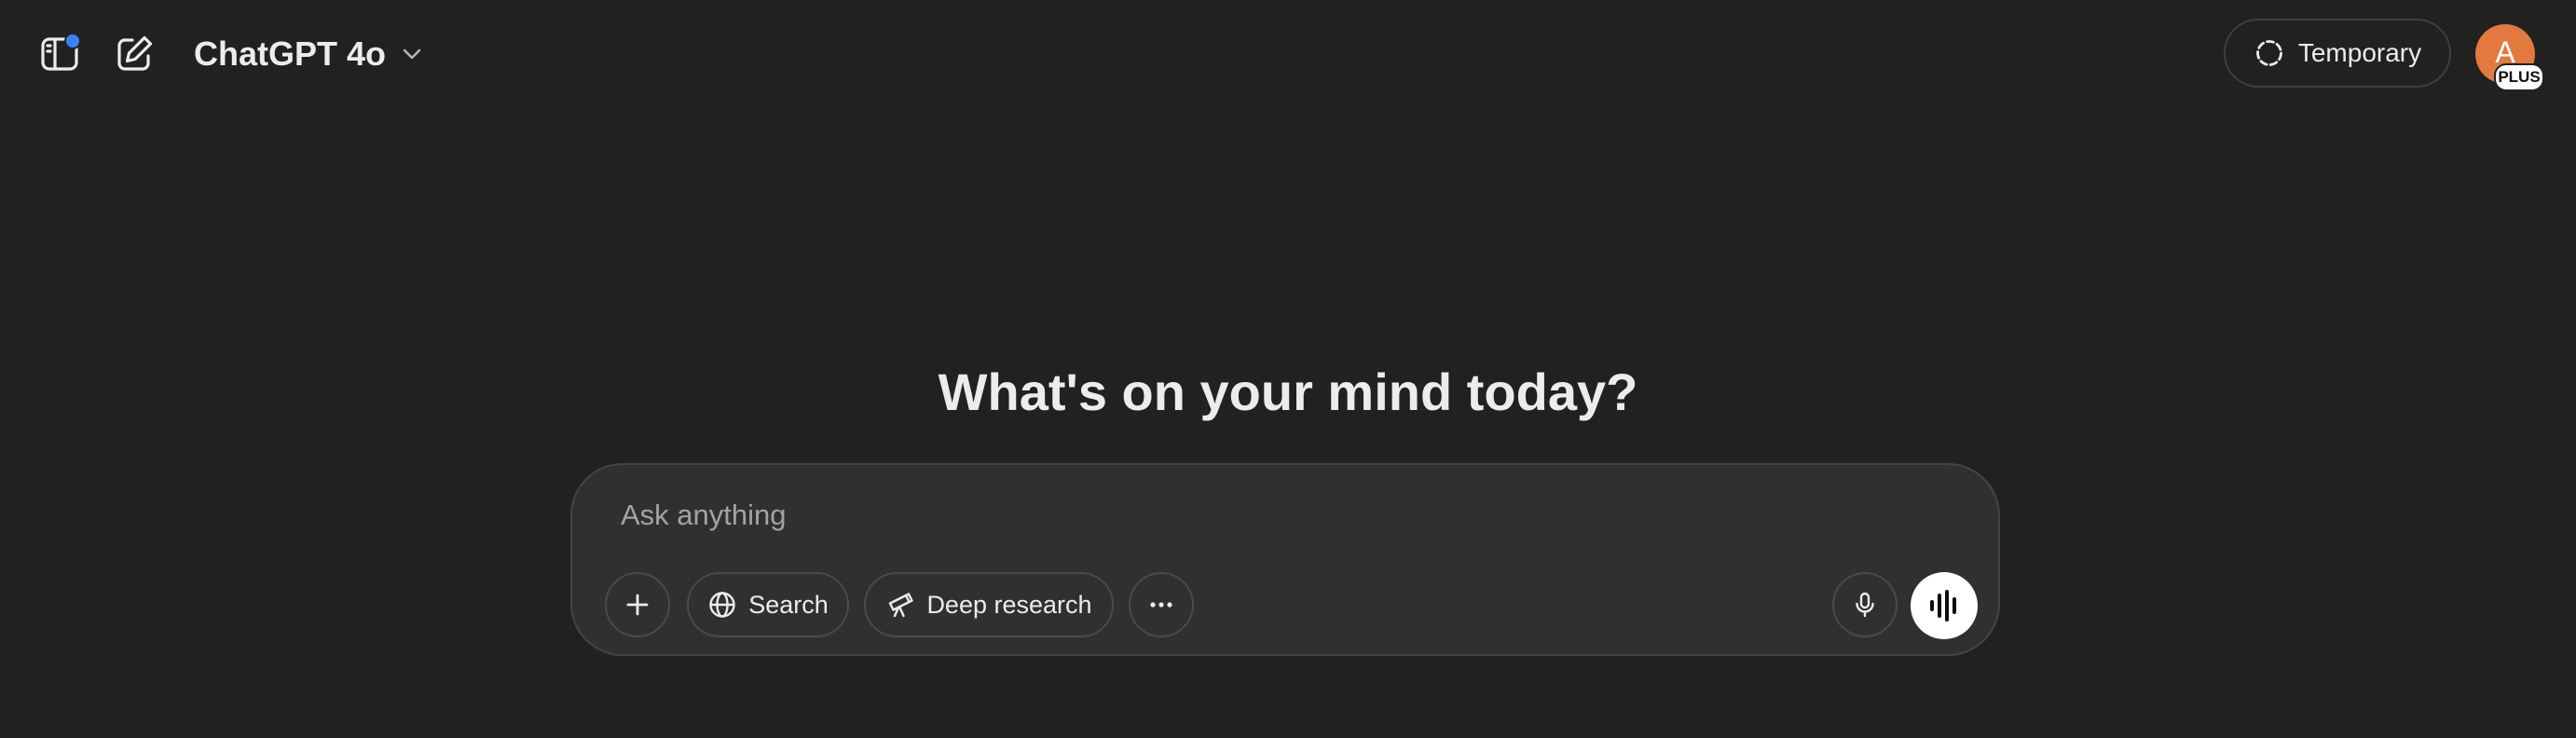 This screenshot has height=738, width=2576. I want to click on prompt-input, so click(1273, 515).